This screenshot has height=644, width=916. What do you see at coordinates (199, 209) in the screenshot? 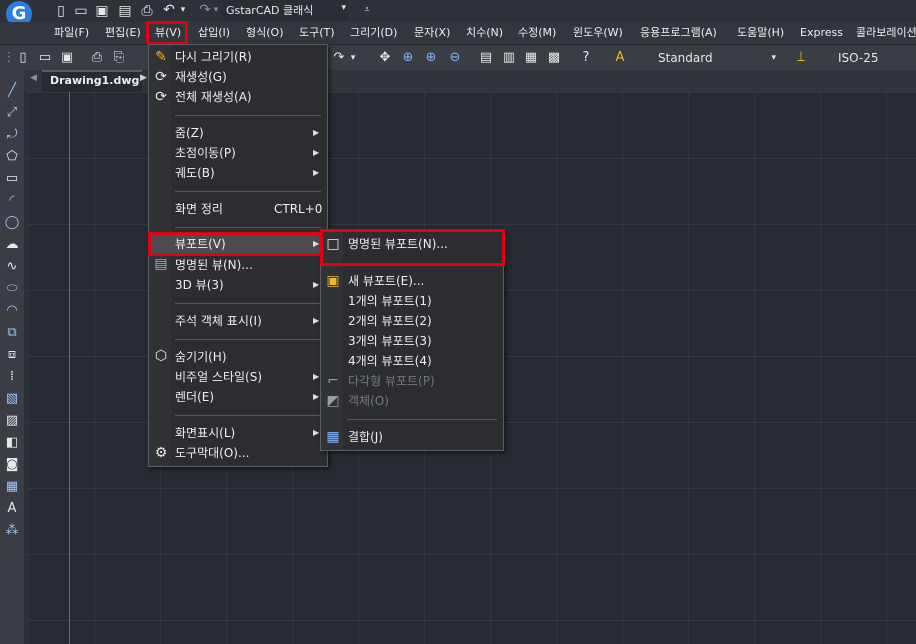
I see `menu-item-clean-screen: 화면 정리` at bounding box center [199, 209].